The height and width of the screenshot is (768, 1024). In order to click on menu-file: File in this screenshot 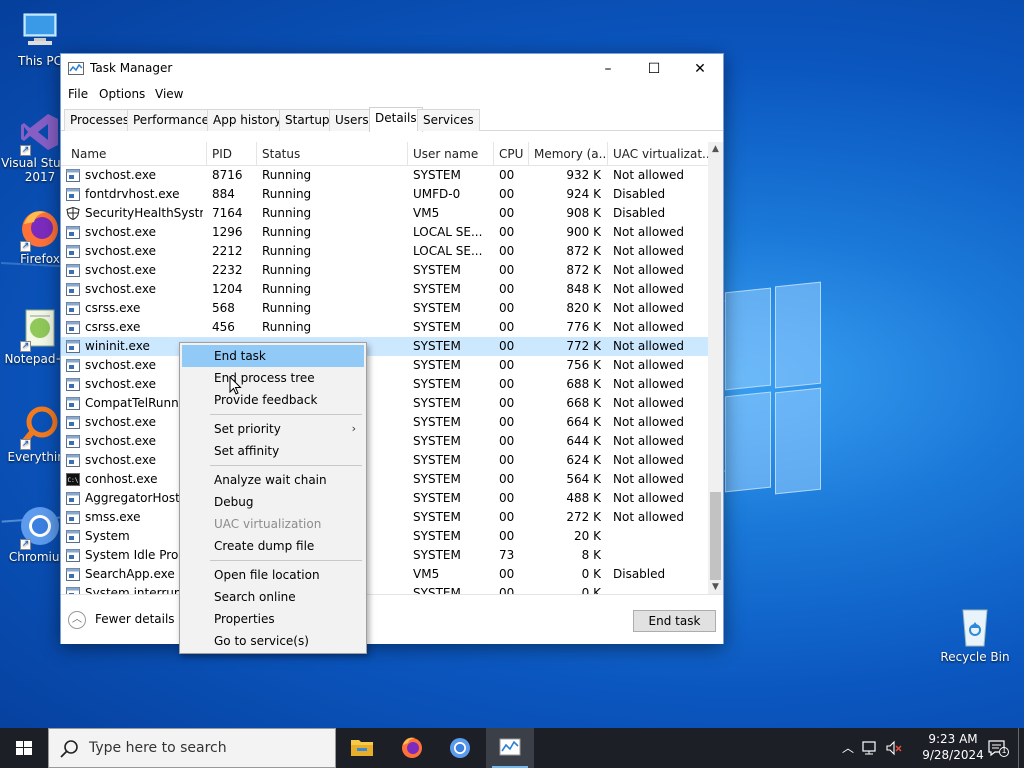, I will do `click(78, 94)`.